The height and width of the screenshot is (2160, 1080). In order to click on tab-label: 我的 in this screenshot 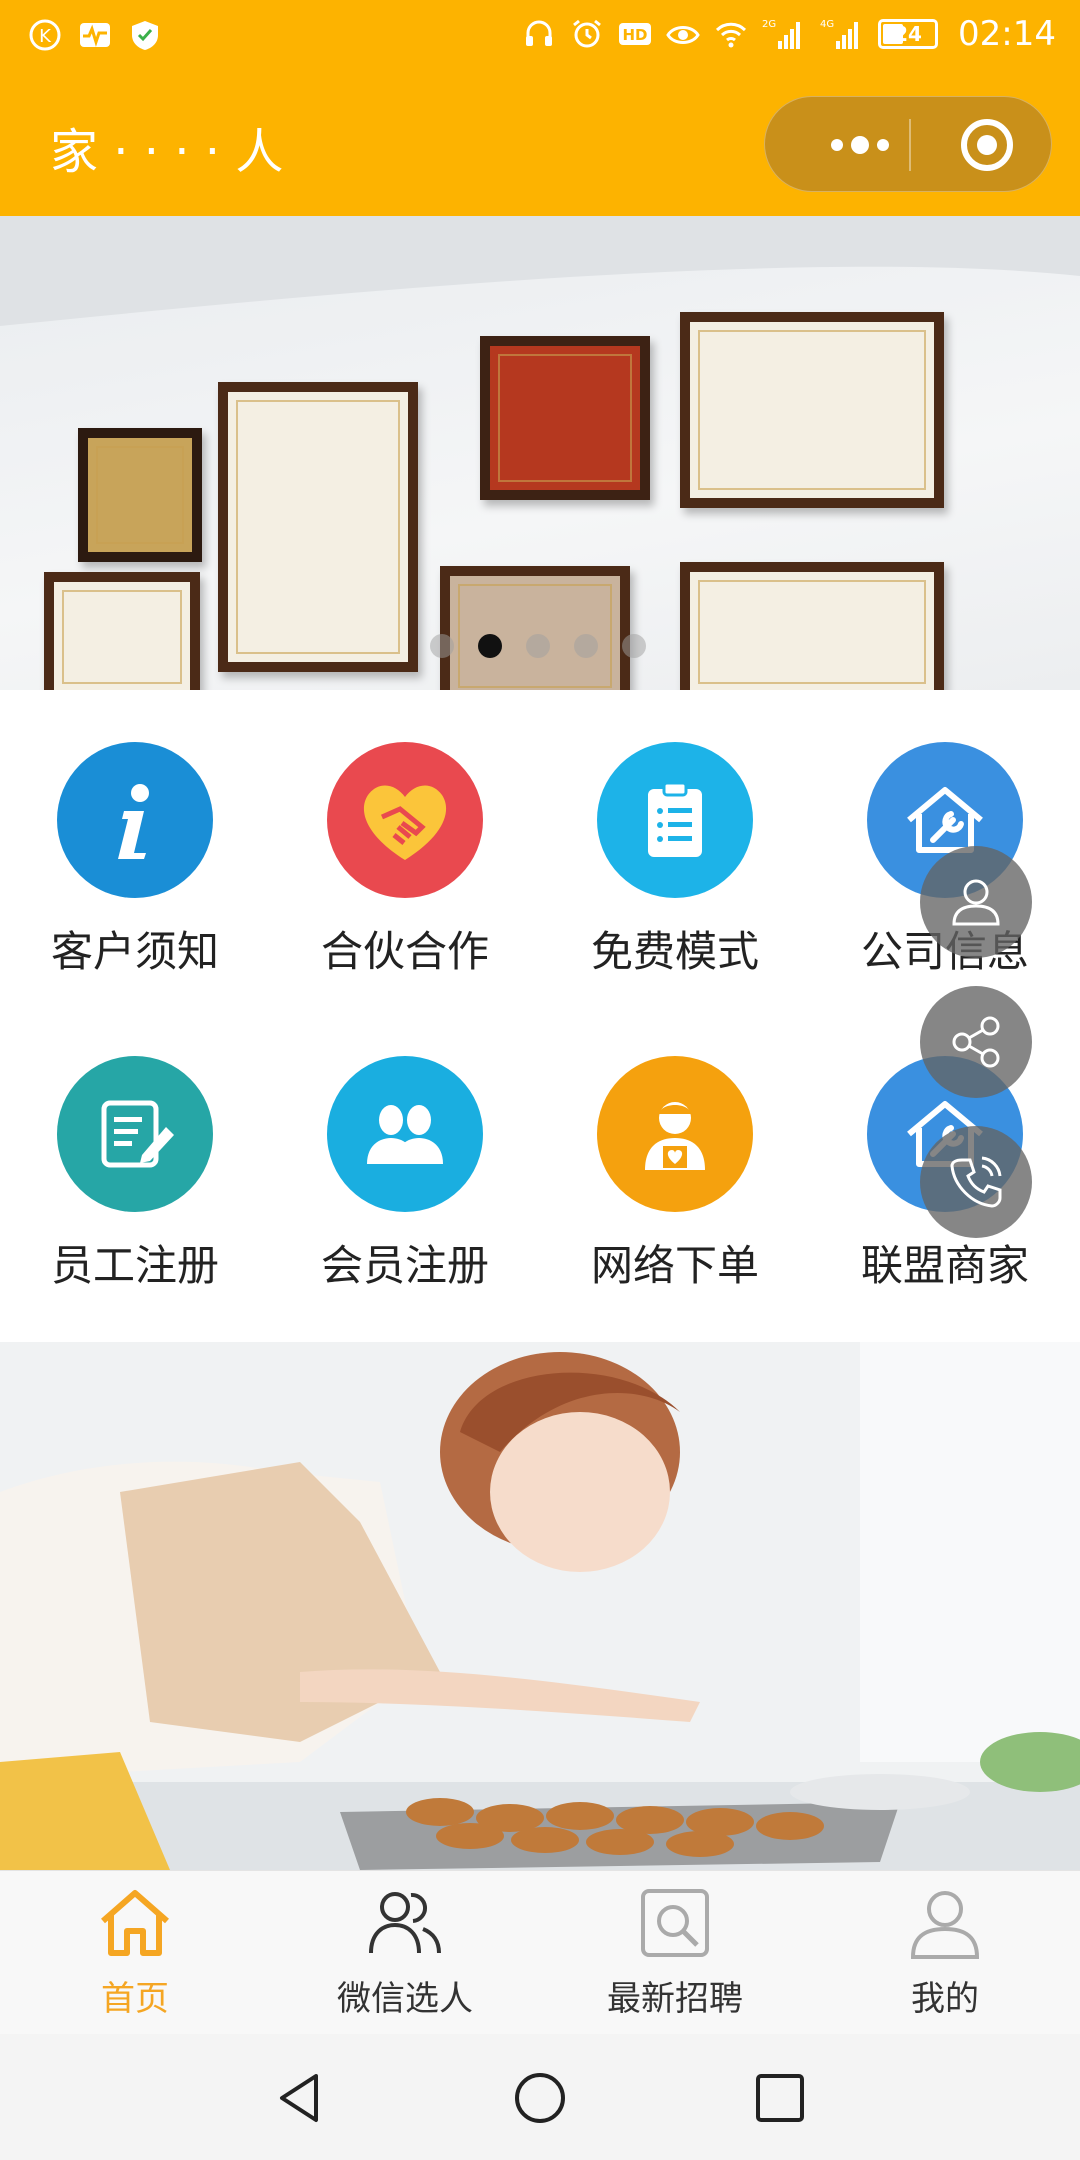, I will do `click(945, 1999)`.